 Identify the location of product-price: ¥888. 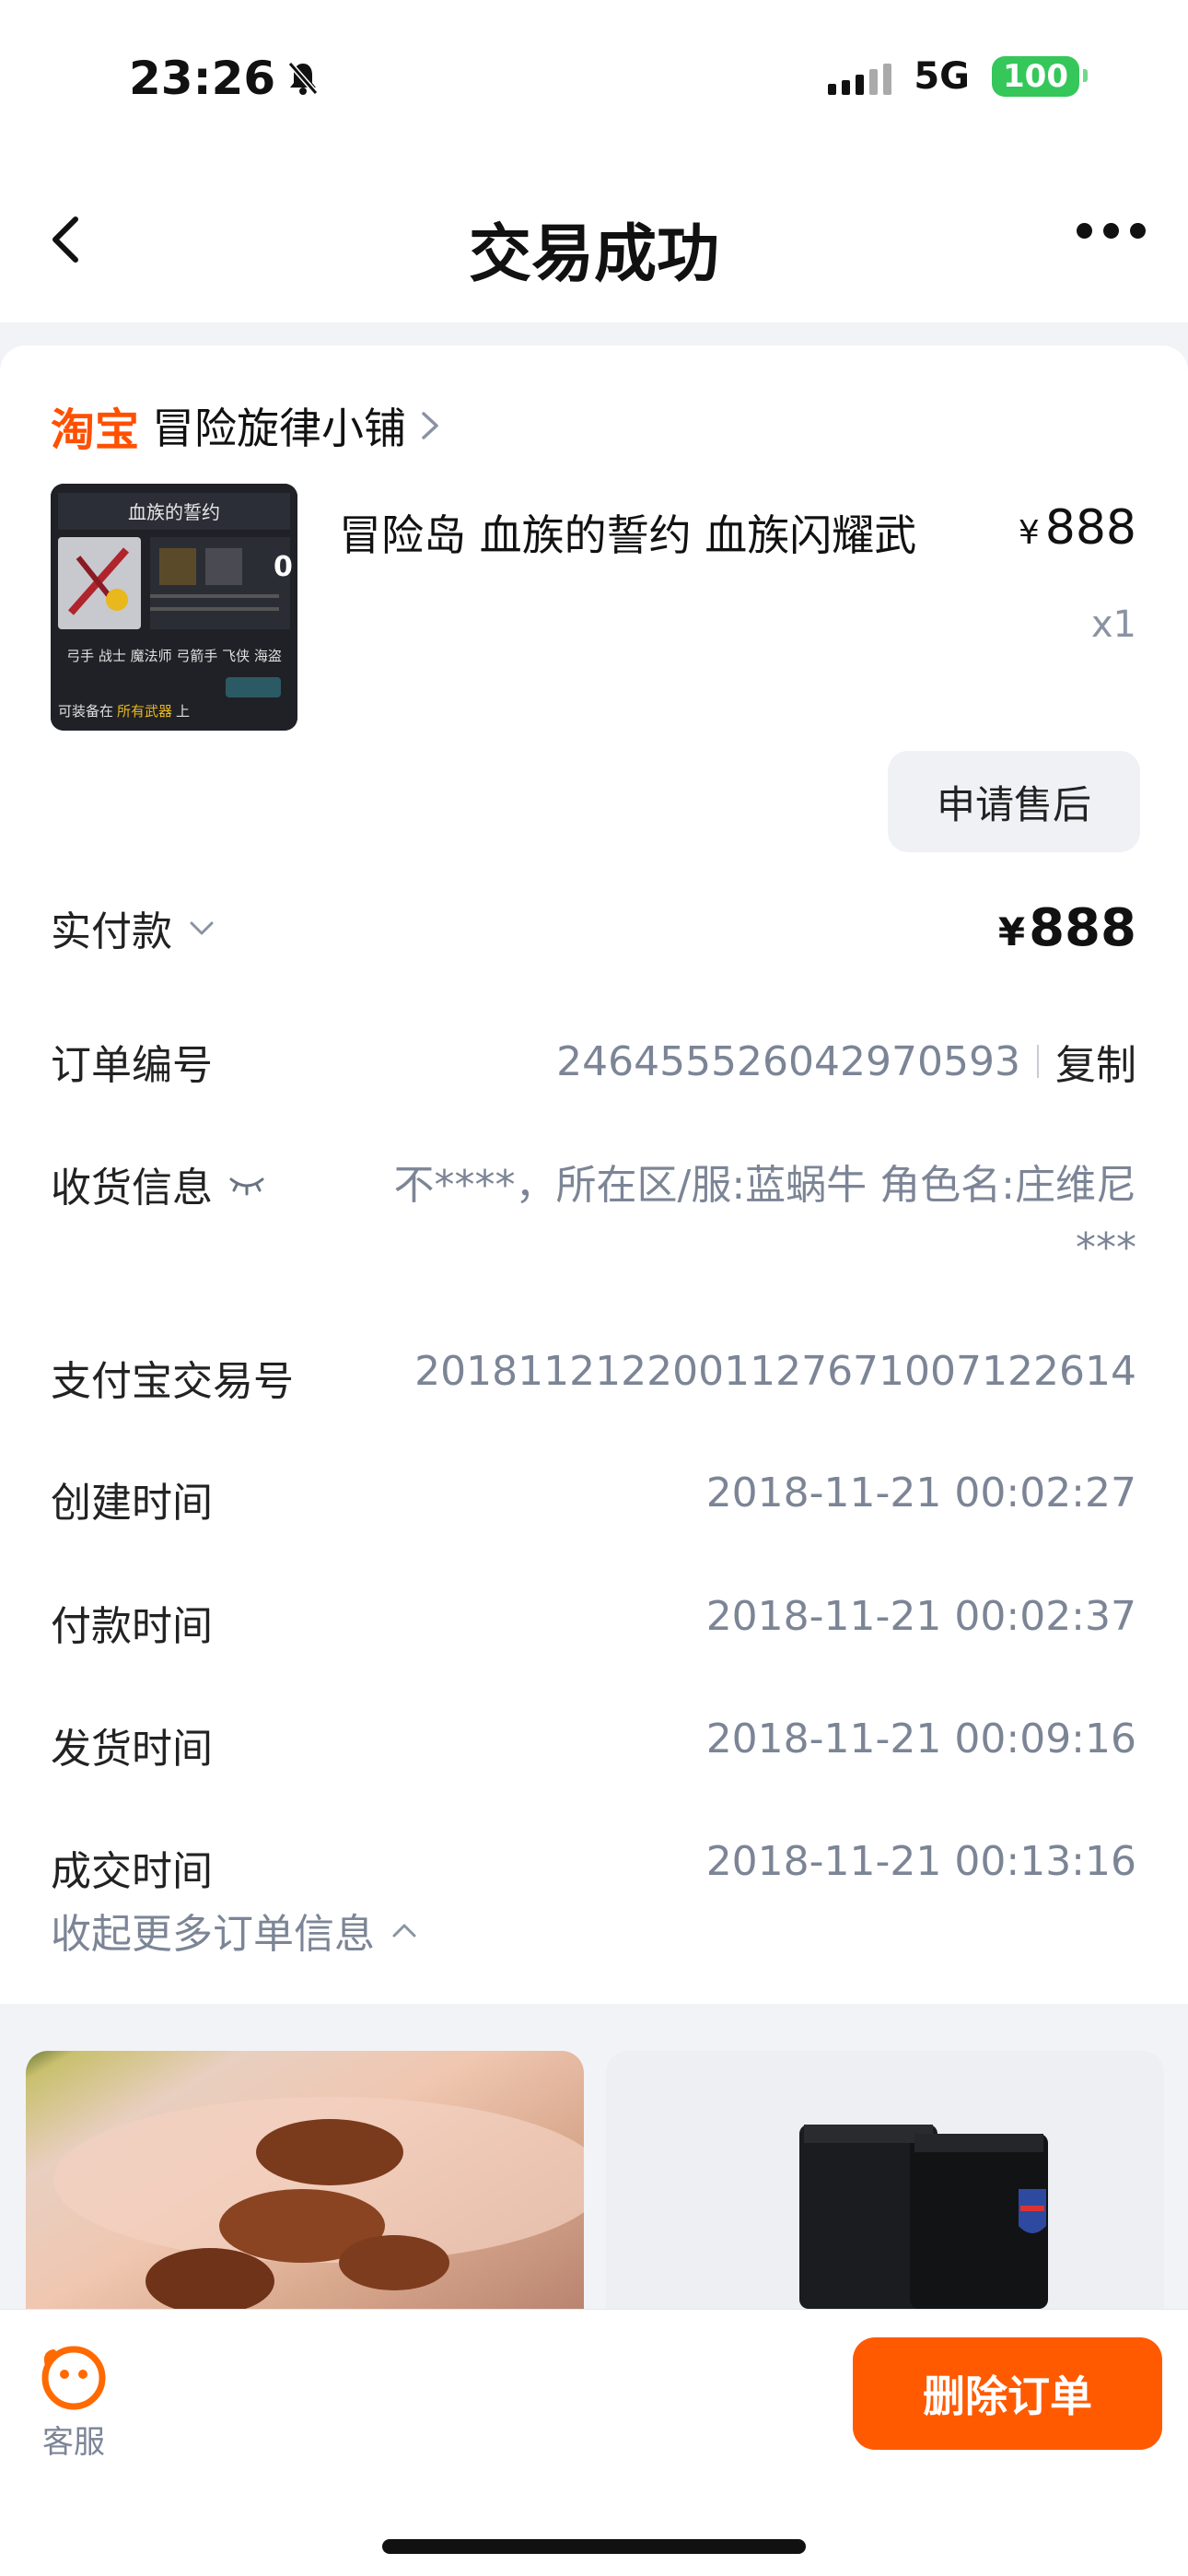
(1077, 528).